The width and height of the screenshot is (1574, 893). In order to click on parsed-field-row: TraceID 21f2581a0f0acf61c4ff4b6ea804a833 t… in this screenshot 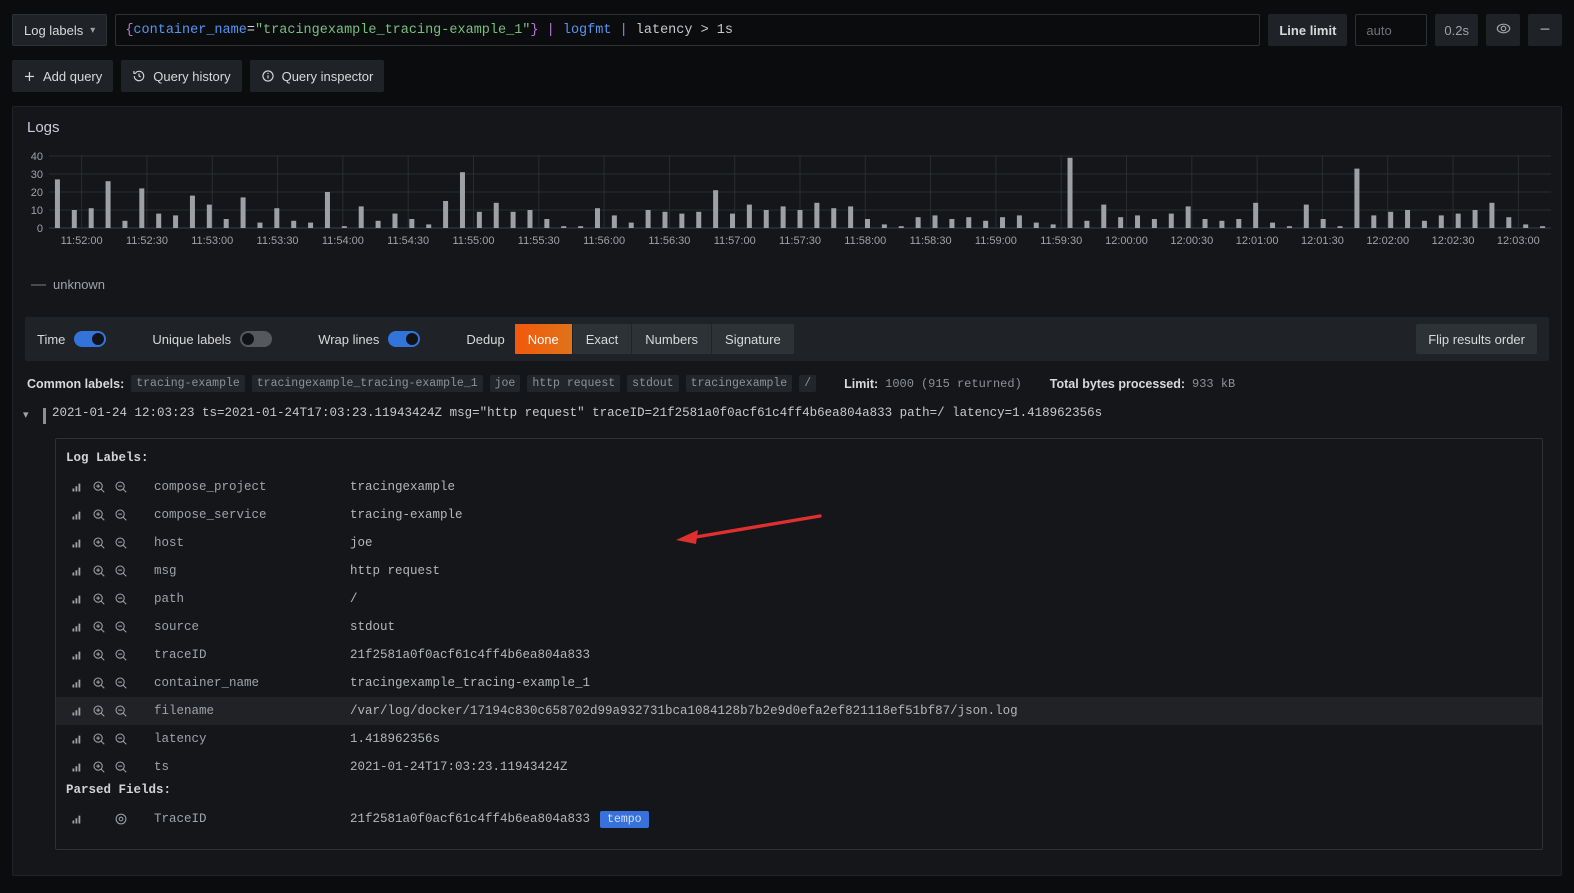, I will do `click(799, 819)`.